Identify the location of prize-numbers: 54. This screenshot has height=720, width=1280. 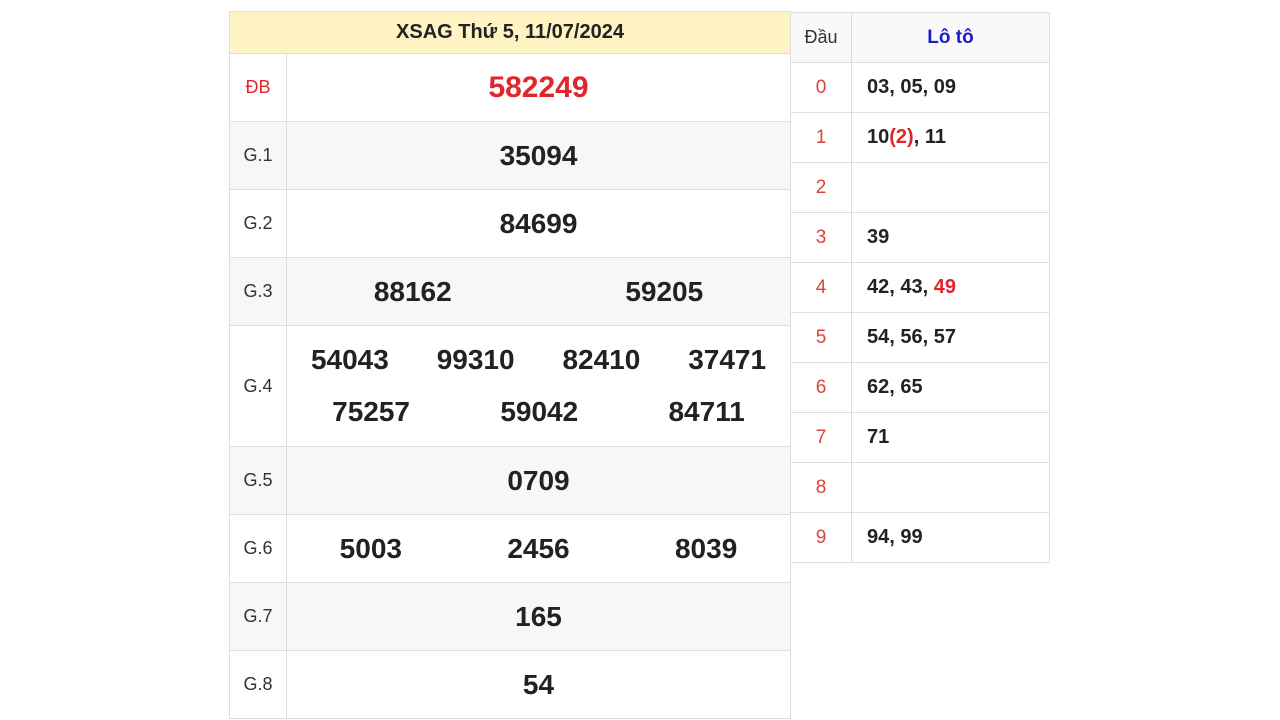
(538, 684).